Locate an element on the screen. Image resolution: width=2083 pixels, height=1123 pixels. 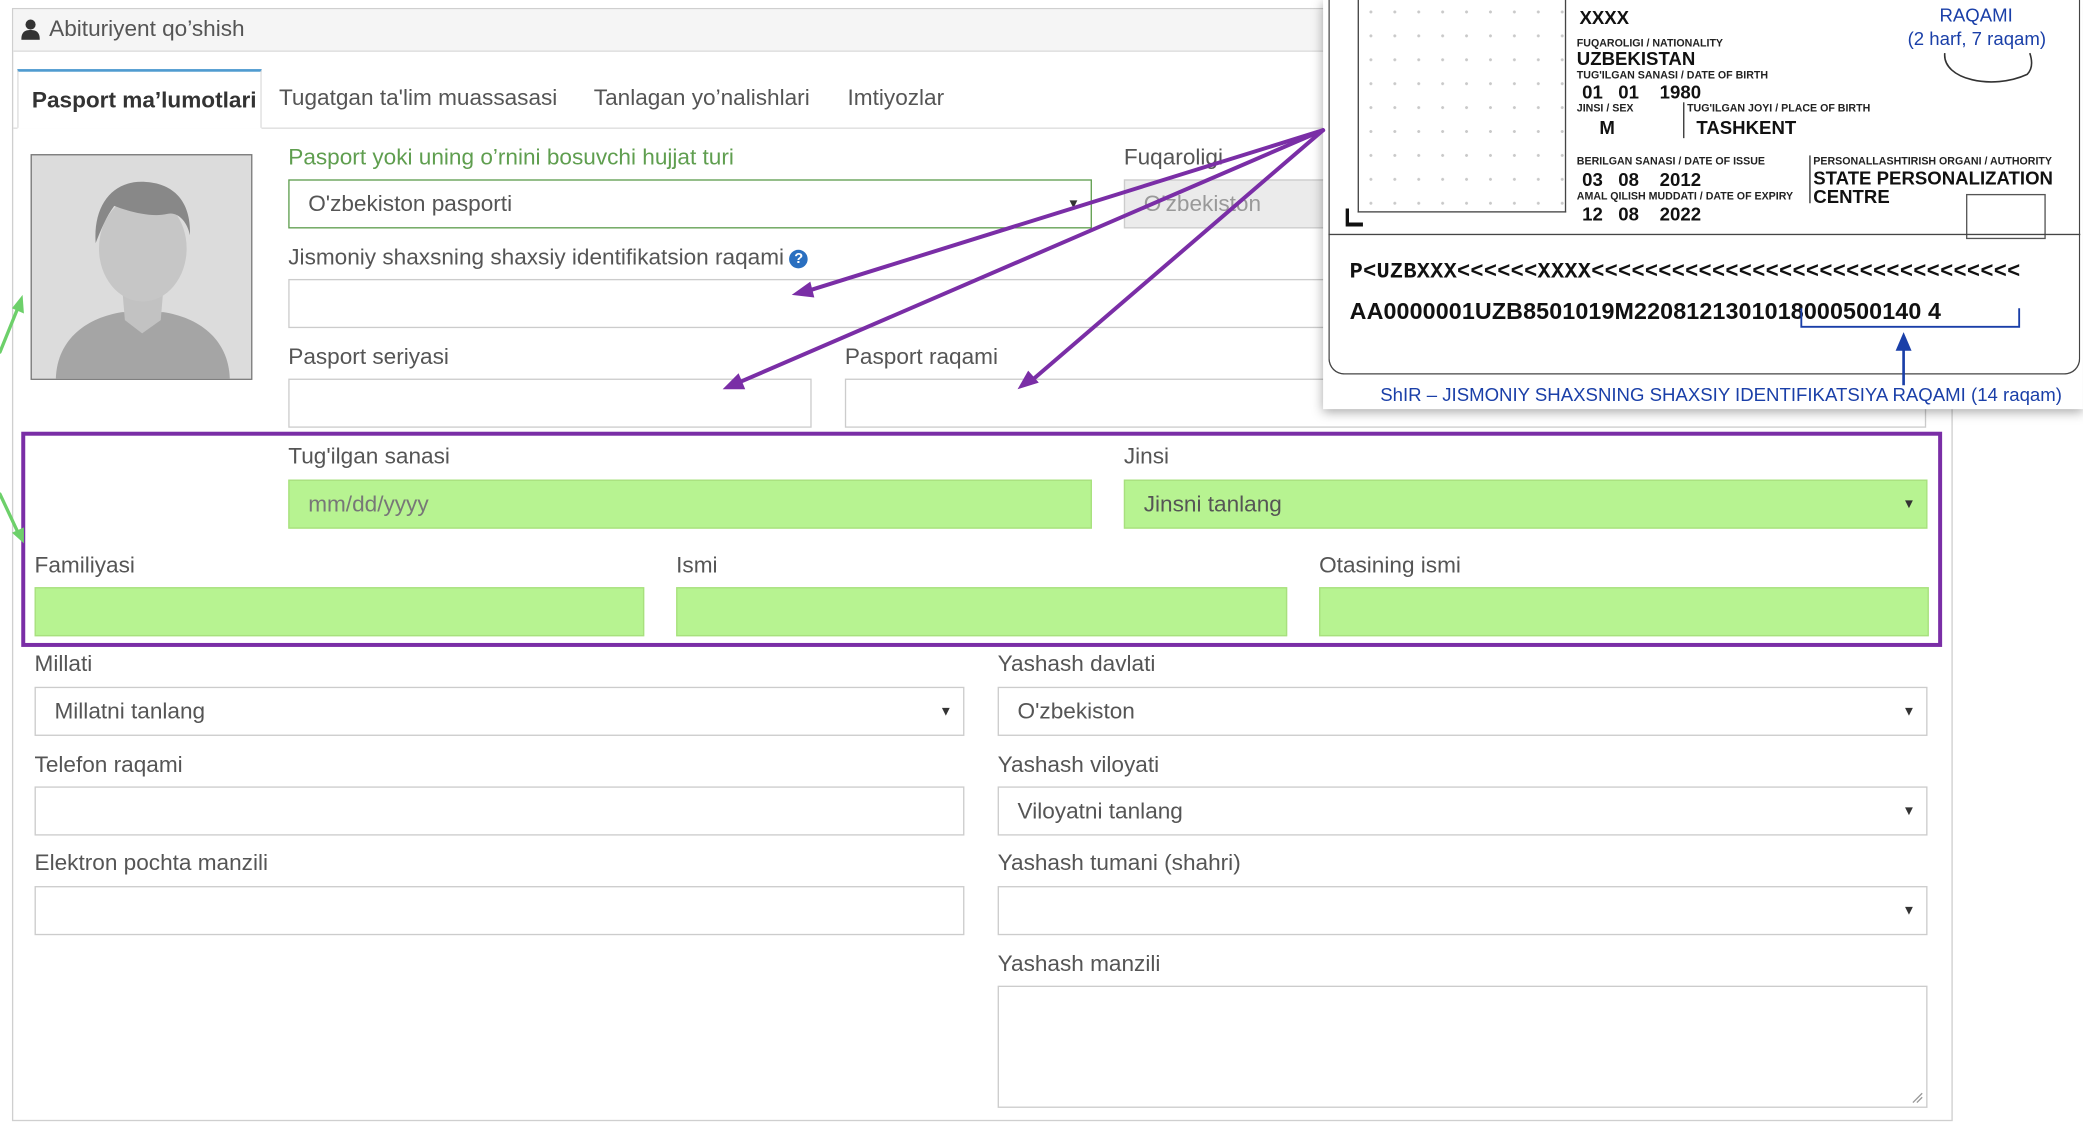
card-dob: 01 01 1980 is located at coordinates (1642, 92).